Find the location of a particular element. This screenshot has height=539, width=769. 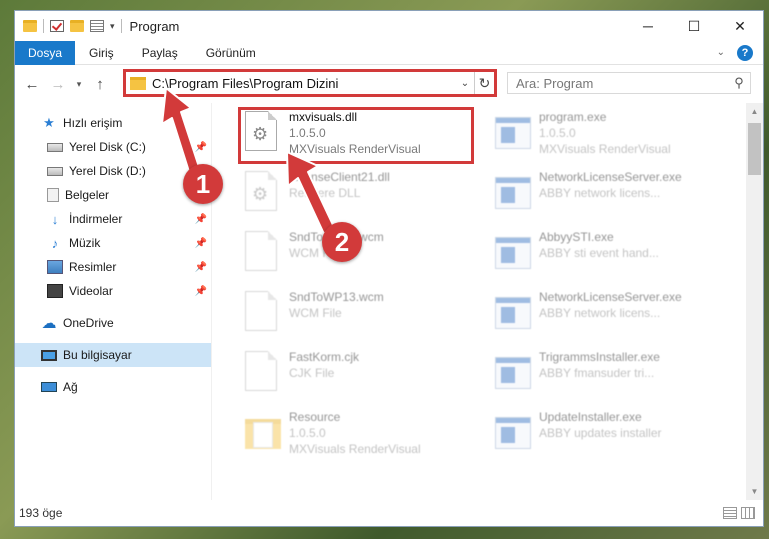

quick-access-toolbar: ▾ is located at coordinates (72, 26).